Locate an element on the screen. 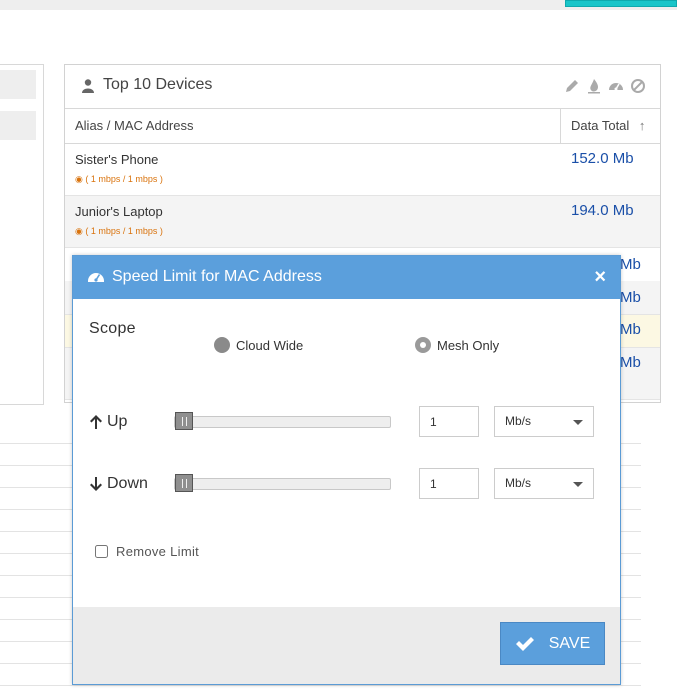 This screenshot has width=677, height=699. save-label: SAVE is located at coordinates (569, 643).